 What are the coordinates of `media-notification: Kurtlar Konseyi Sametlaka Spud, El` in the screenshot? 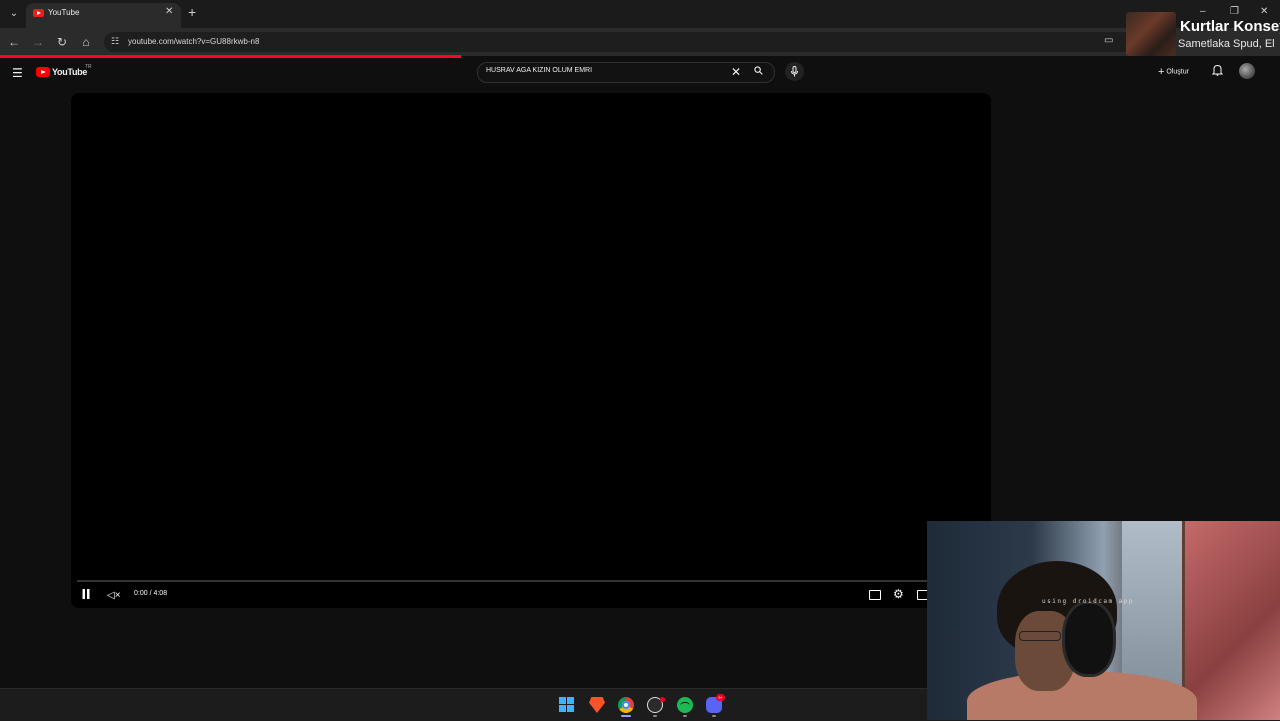 It's located at (1200, 34).